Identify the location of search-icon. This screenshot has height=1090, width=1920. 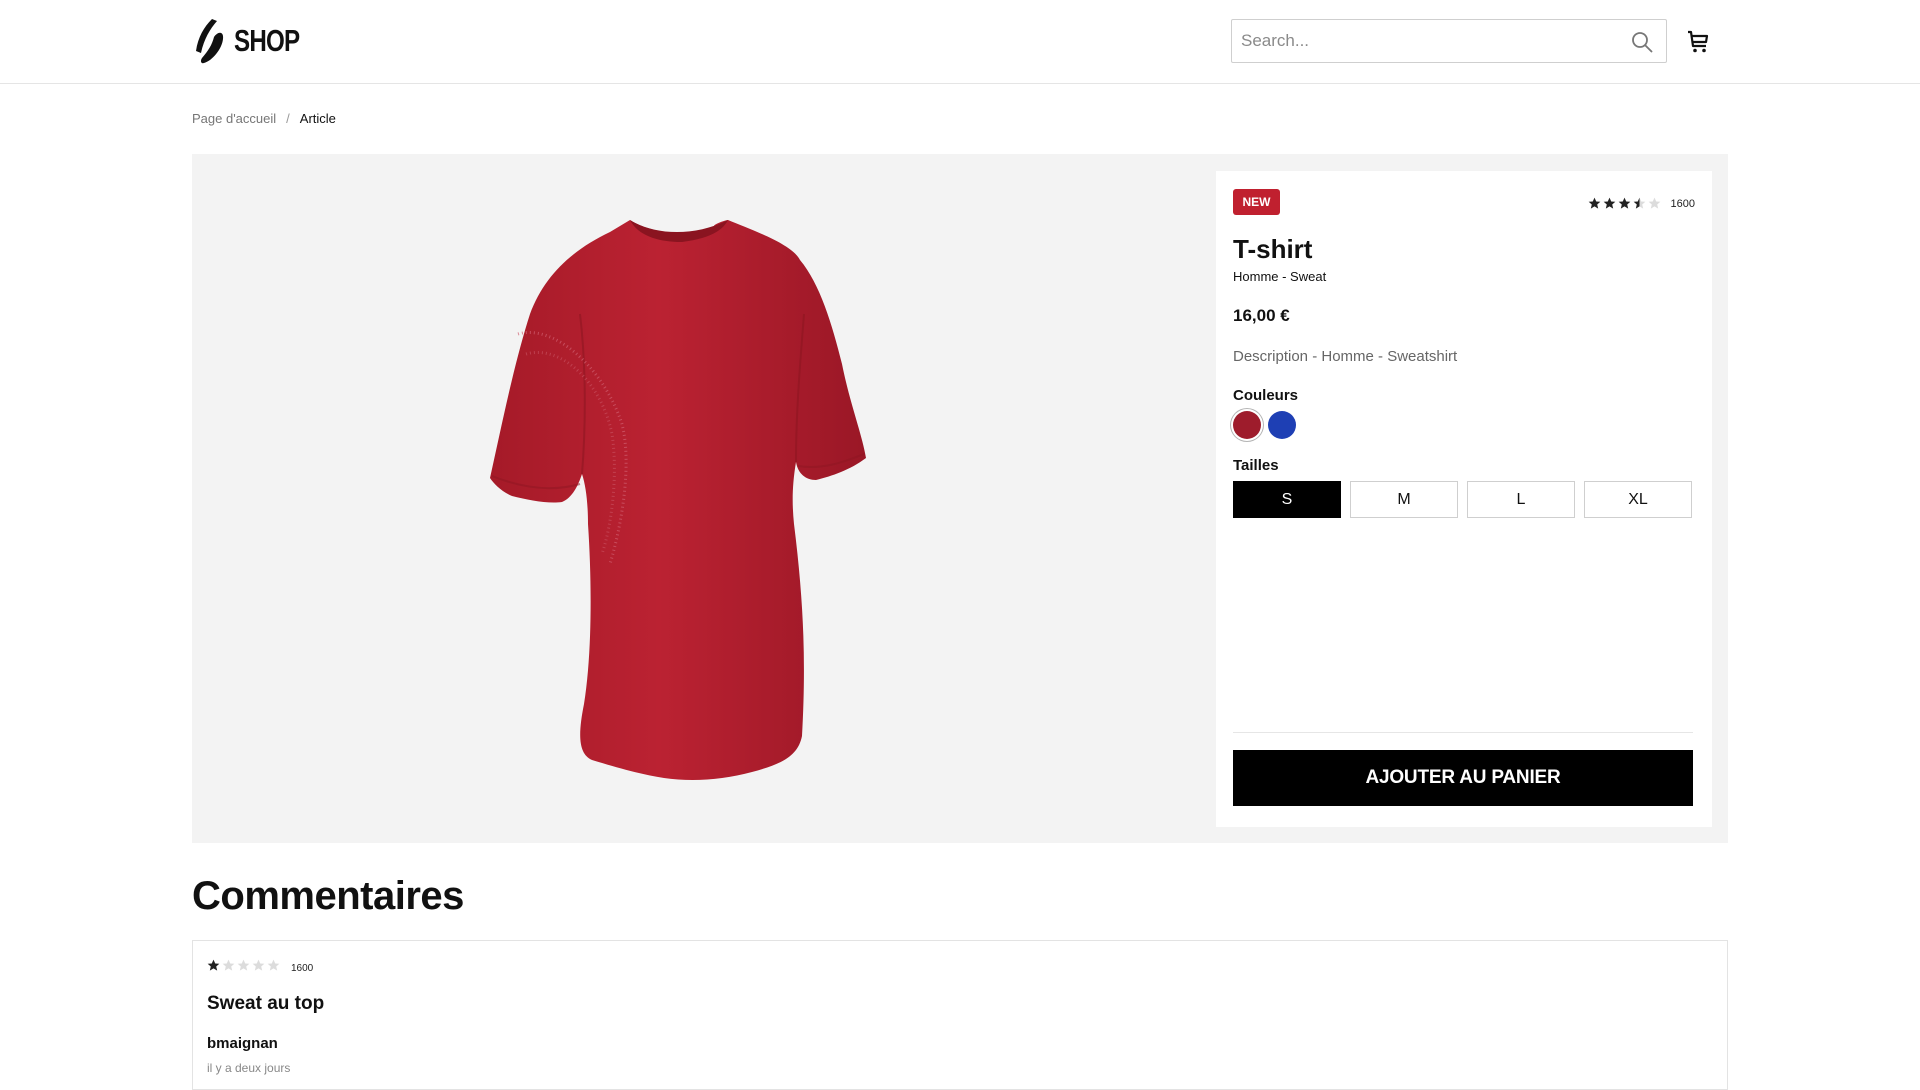
(1642, 42).